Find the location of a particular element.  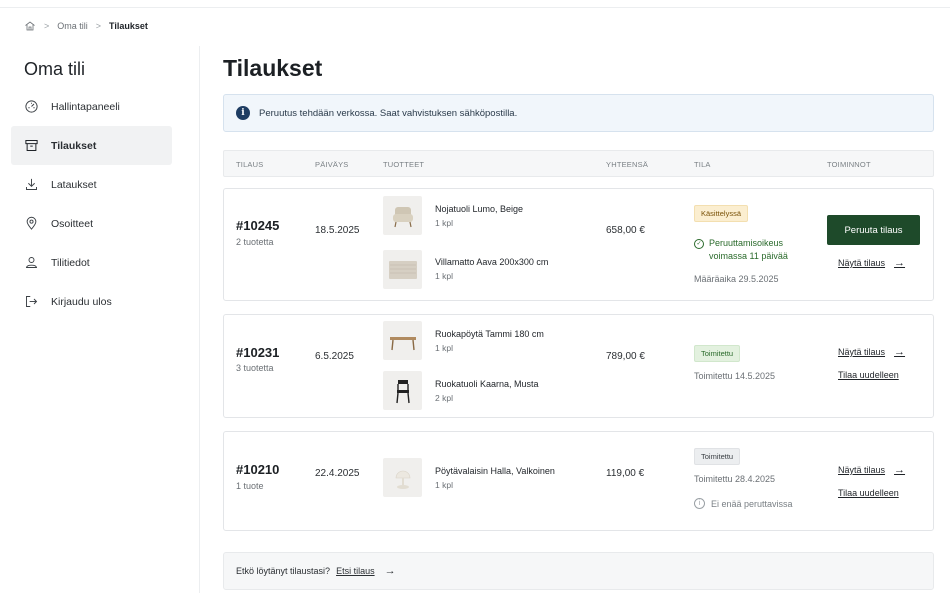

order-total: 119,00 € is located at coordinates (625, 473).